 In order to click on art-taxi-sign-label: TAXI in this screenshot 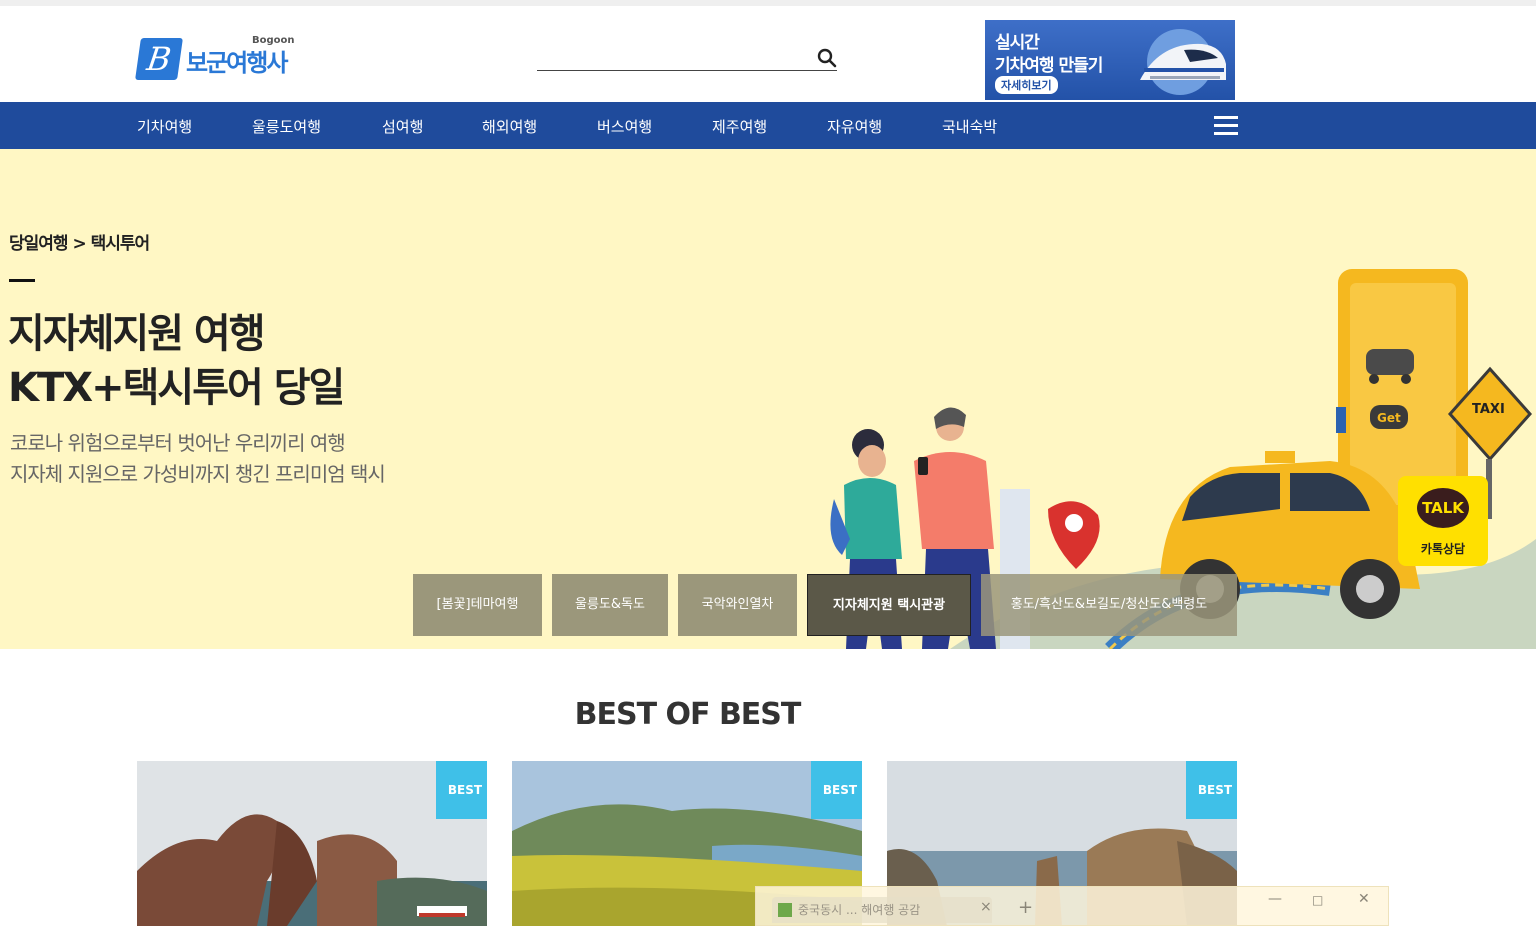, I will do `click(1488, 409)`.